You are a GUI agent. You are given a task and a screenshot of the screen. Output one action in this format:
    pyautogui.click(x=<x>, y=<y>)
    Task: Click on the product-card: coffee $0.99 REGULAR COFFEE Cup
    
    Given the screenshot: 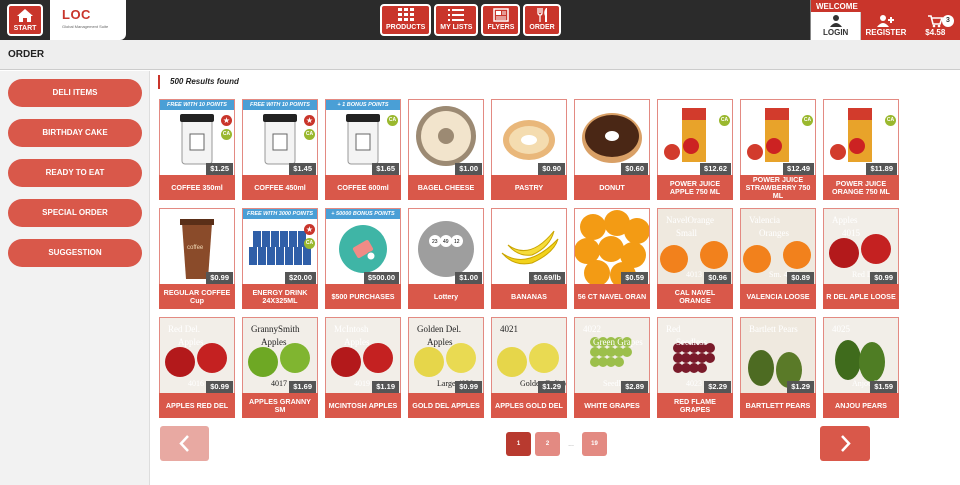 What is the action you would take?
    pyautogui.click(x=197, y=258)
    